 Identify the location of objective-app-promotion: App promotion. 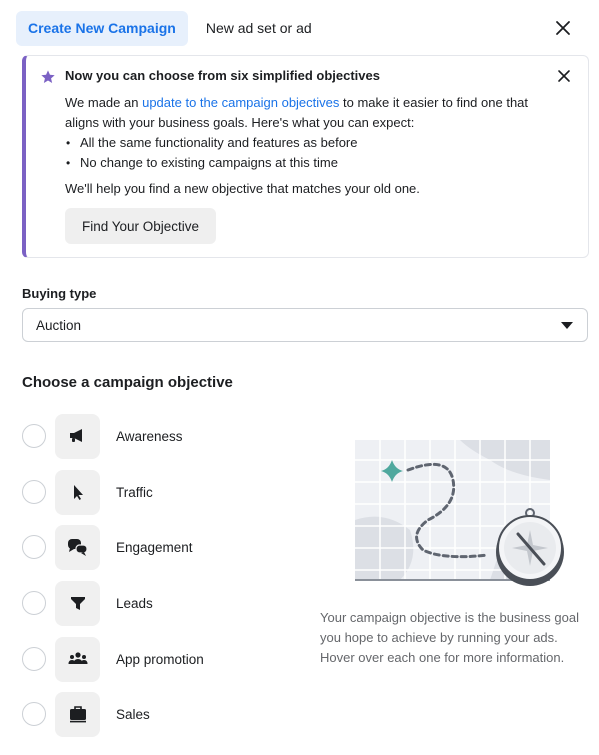
(152, 659).